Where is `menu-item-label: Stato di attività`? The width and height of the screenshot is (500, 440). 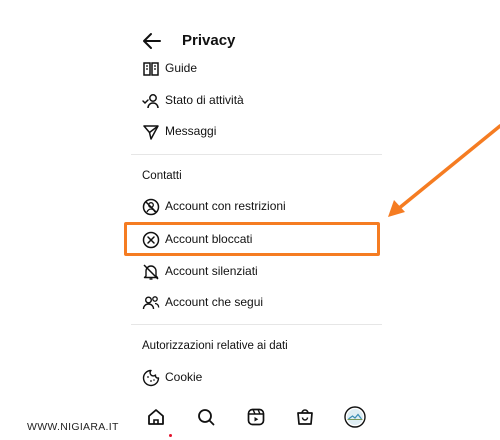 menu-item-label: Stato di attività is located at coordinates (204, 100).